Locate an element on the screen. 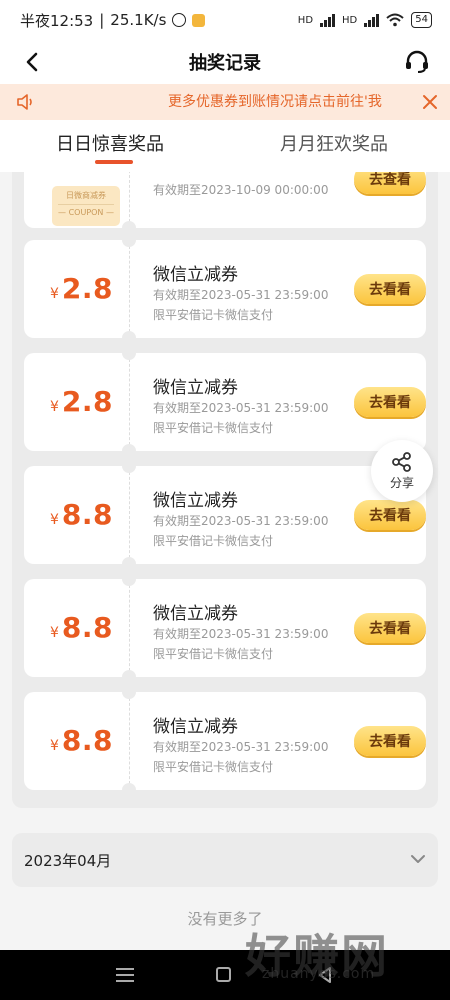  prize-tabs: 日日惊喜奖品 月月狂欢奖品 is located at coordinates (225, 146).